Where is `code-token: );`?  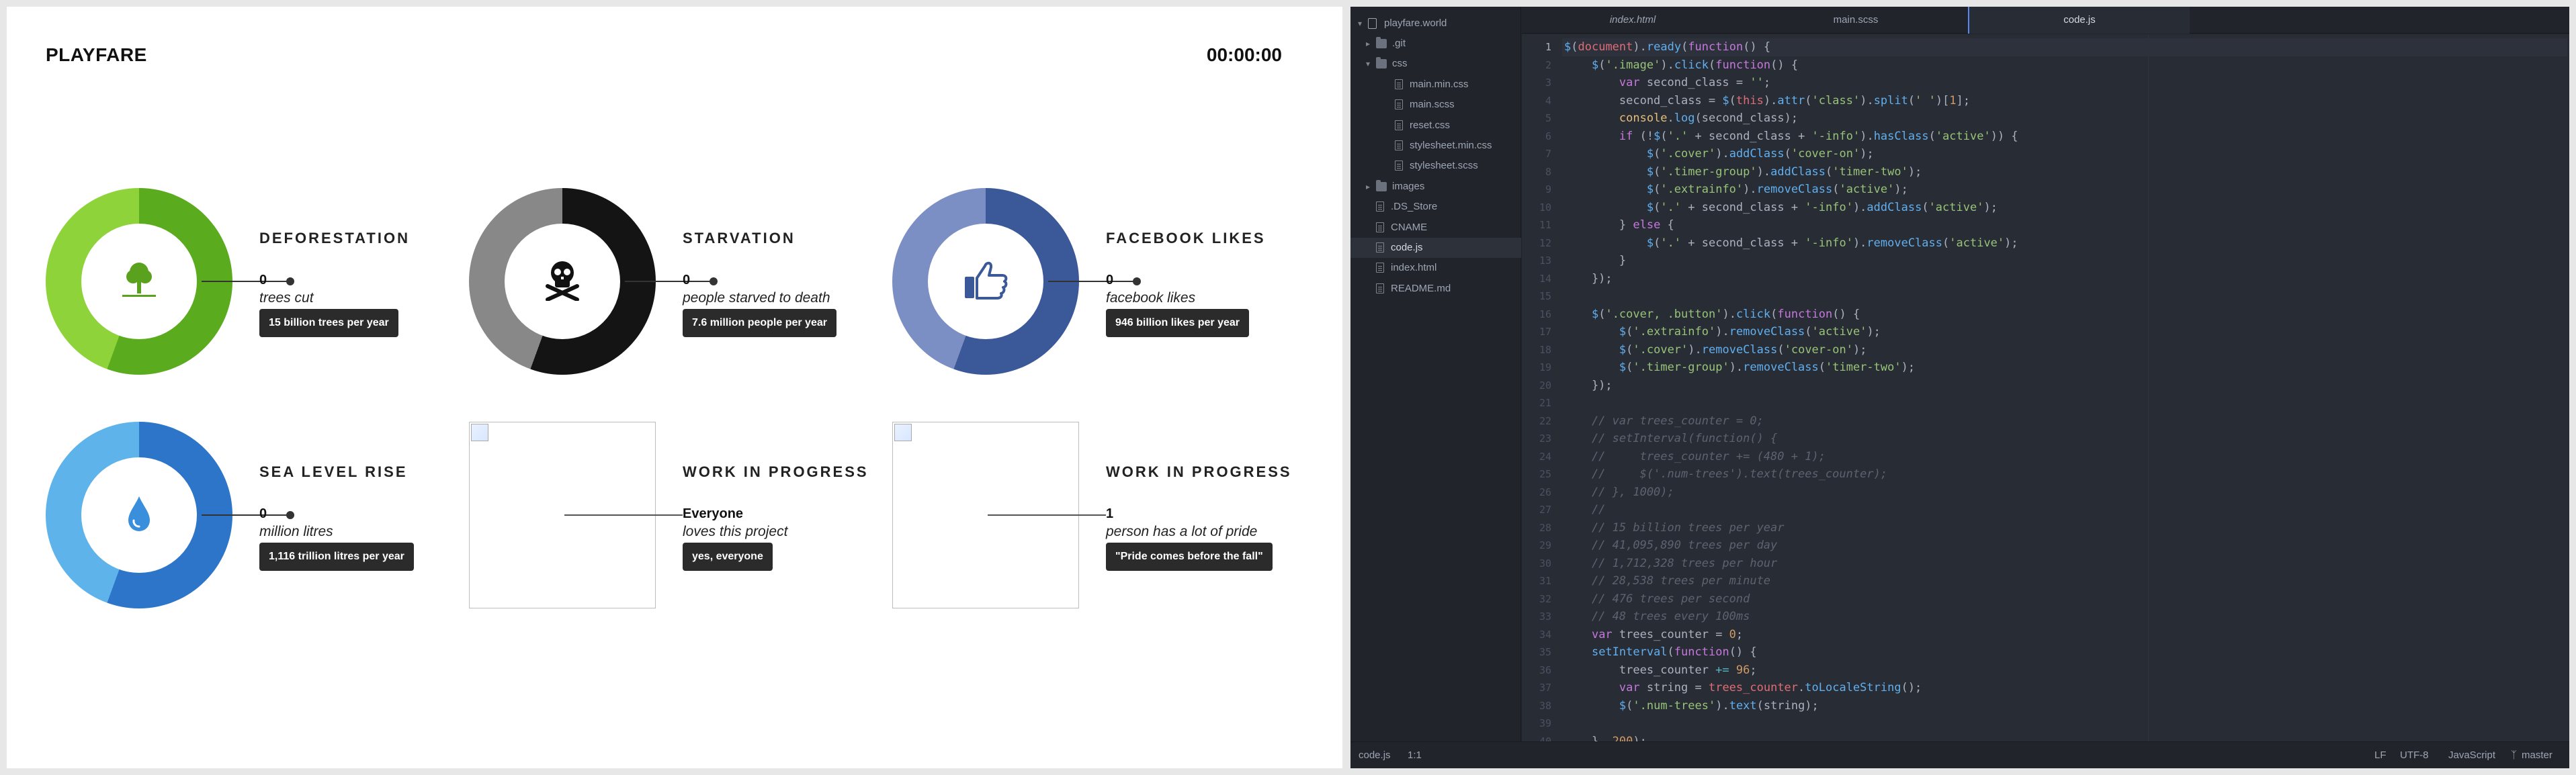
code-token: ); is located at coordinates (2011, 243).